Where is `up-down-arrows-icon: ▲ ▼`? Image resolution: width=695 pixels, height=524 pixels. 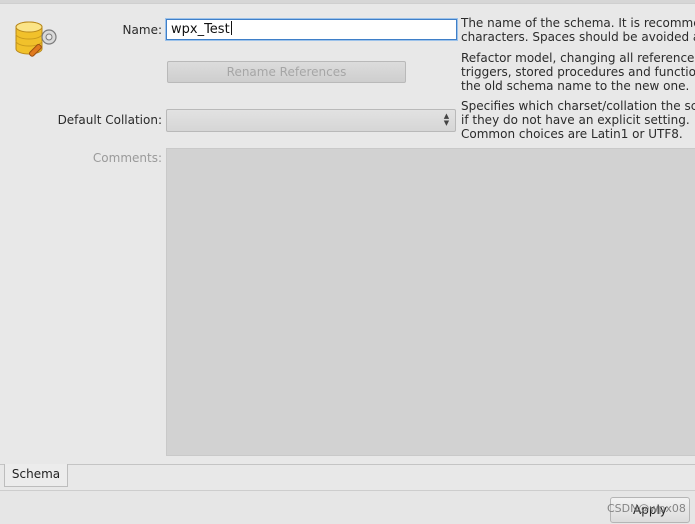
up-down-arrows-icon: ▲ ▼ is located at coordinates (446, 119).